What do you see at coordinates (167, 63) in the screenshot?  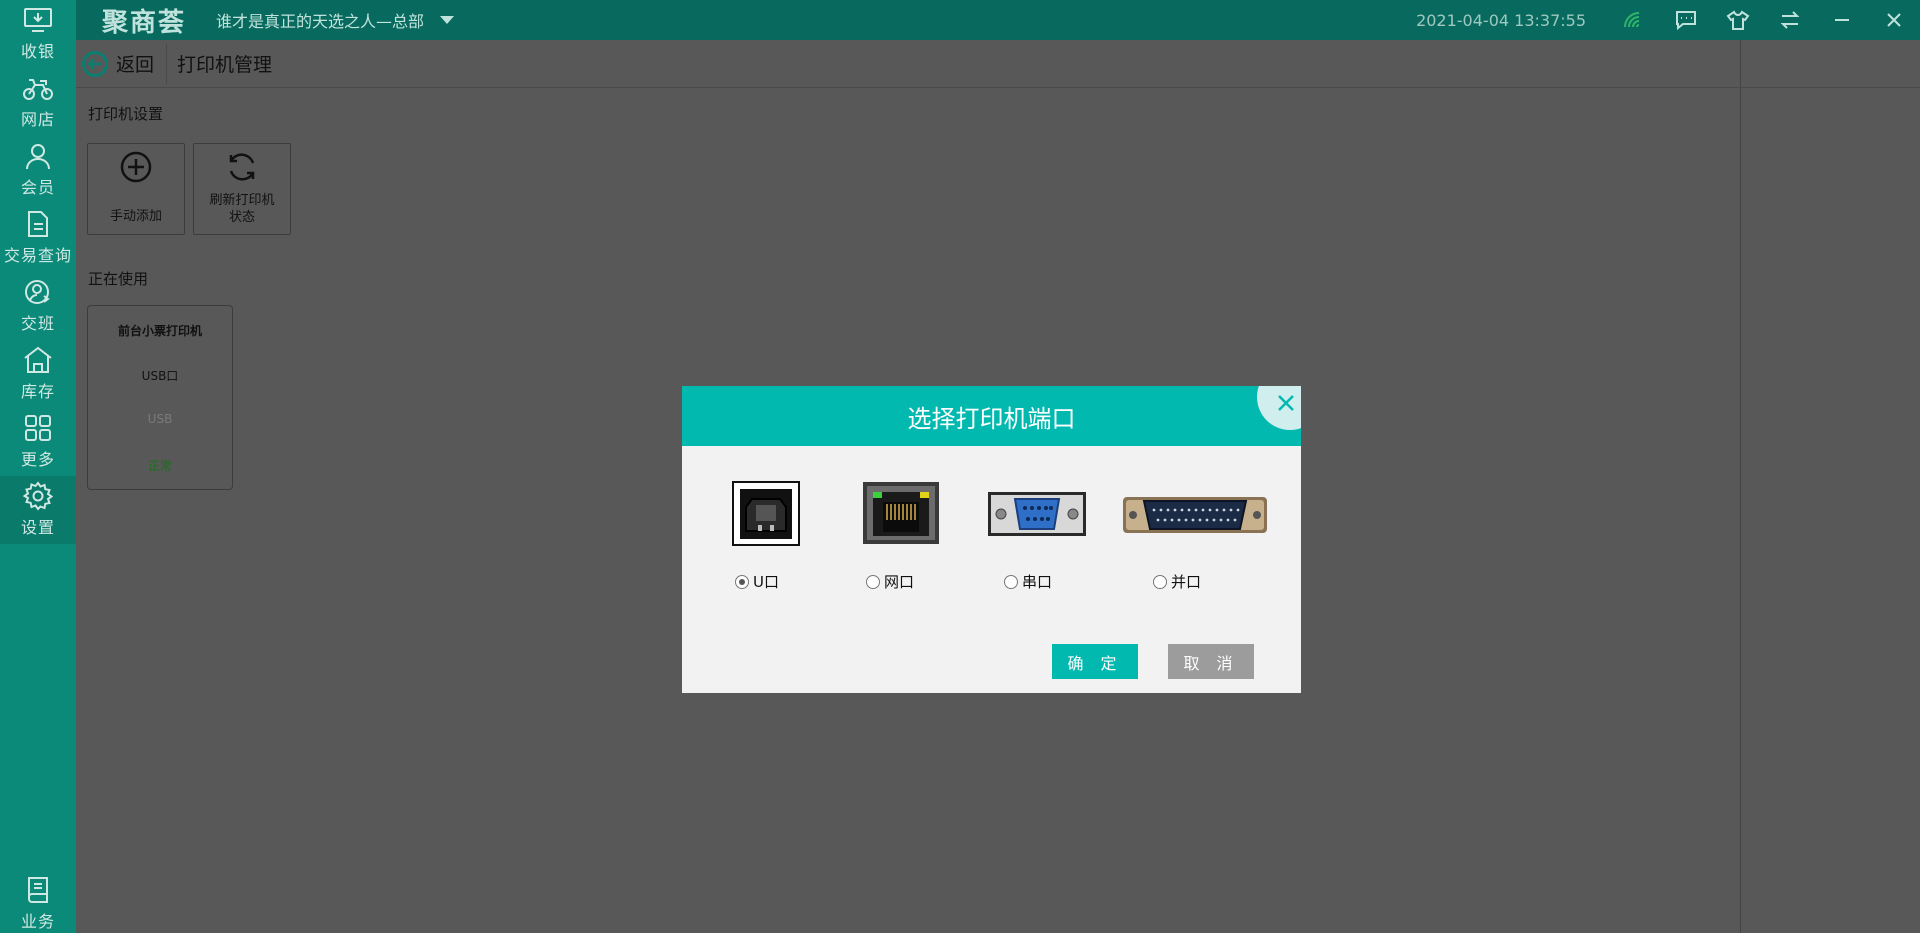 I see `header-divider` at bounding box center [167, 63].